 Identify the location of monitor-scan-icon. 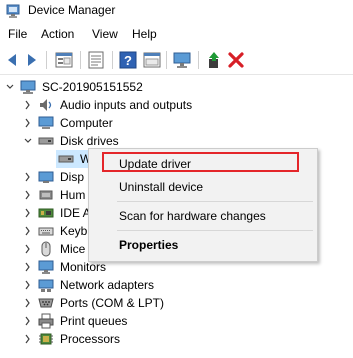
(182, 60).